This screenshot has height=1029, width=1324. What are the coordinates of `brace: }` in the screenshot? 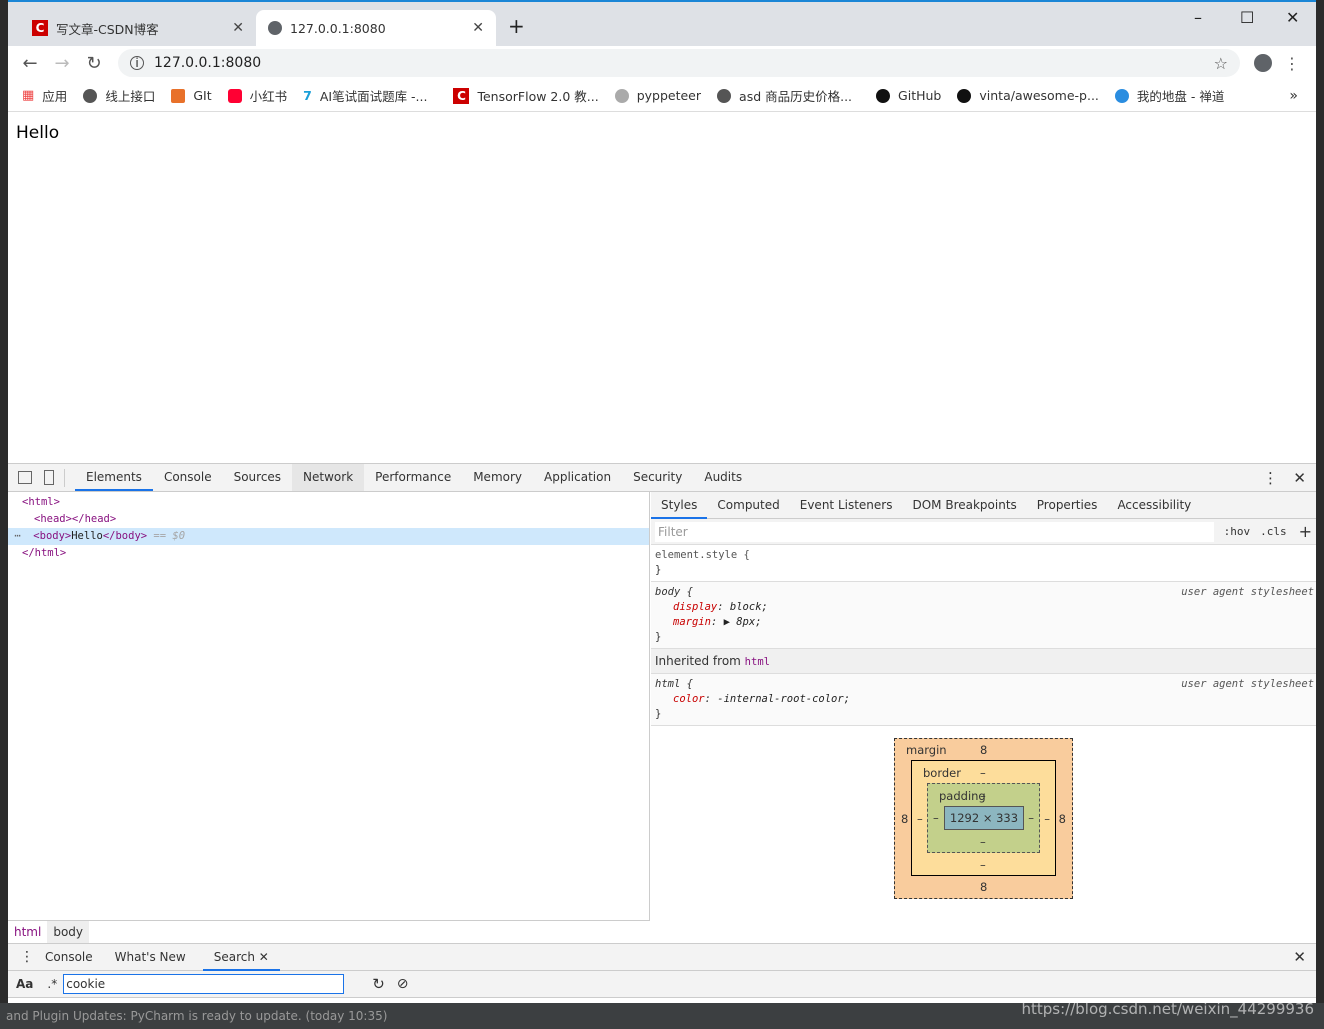 It's located at (658, 637).